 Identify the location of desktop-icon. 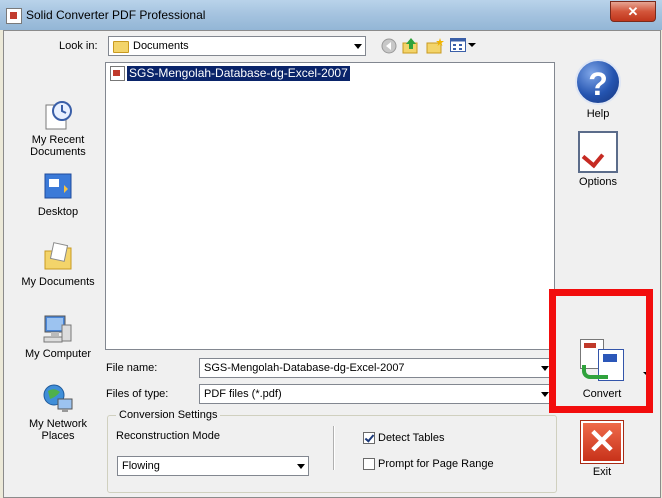
(58, 187).